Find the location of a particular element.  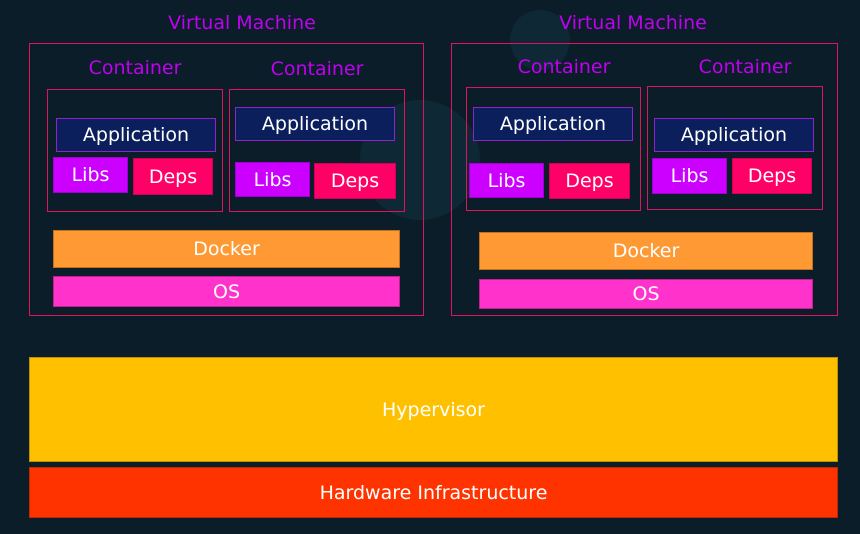

hardware-infrastructure-layer: Hardware Infrastructure is located at coordinates (433, 492).